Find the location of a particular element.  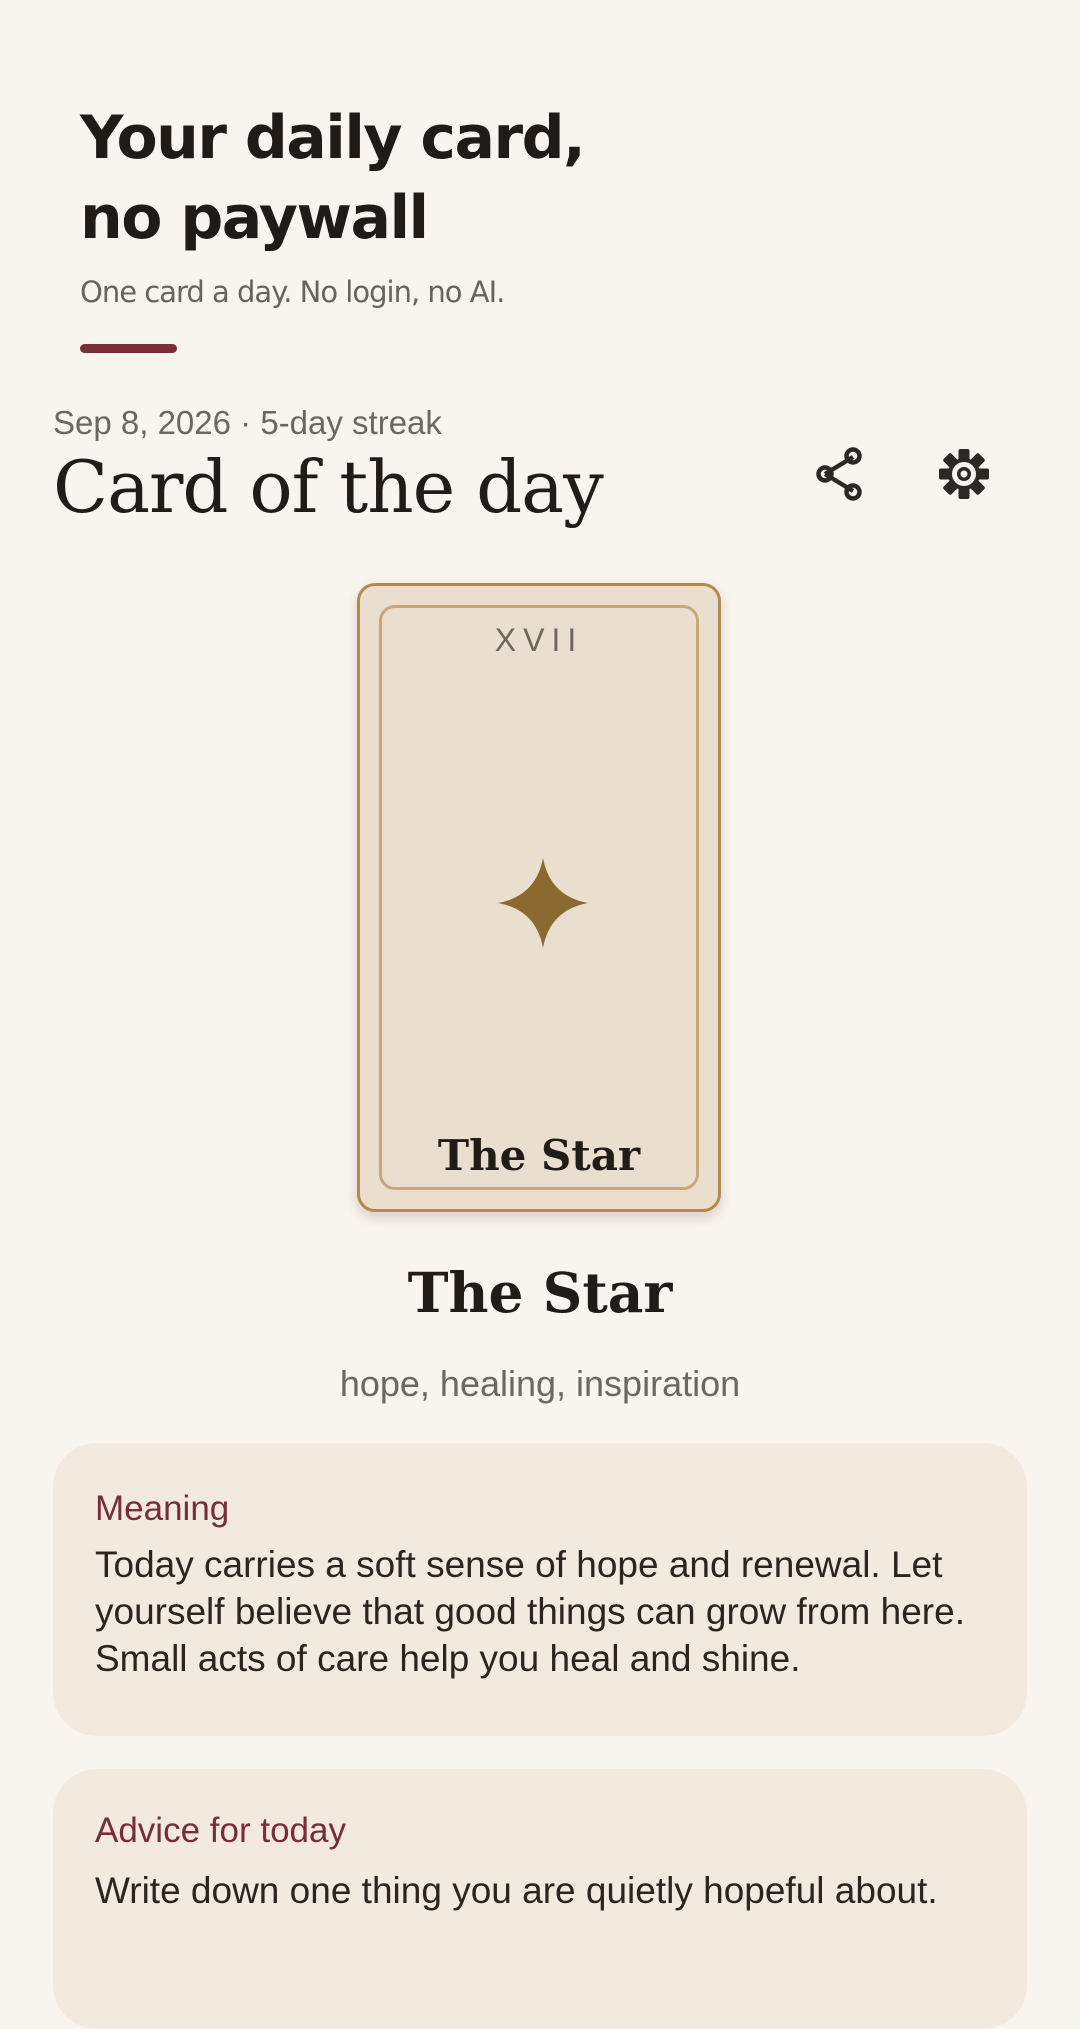

tarot-card: XVII The Star is located at coordinates (539, 897).